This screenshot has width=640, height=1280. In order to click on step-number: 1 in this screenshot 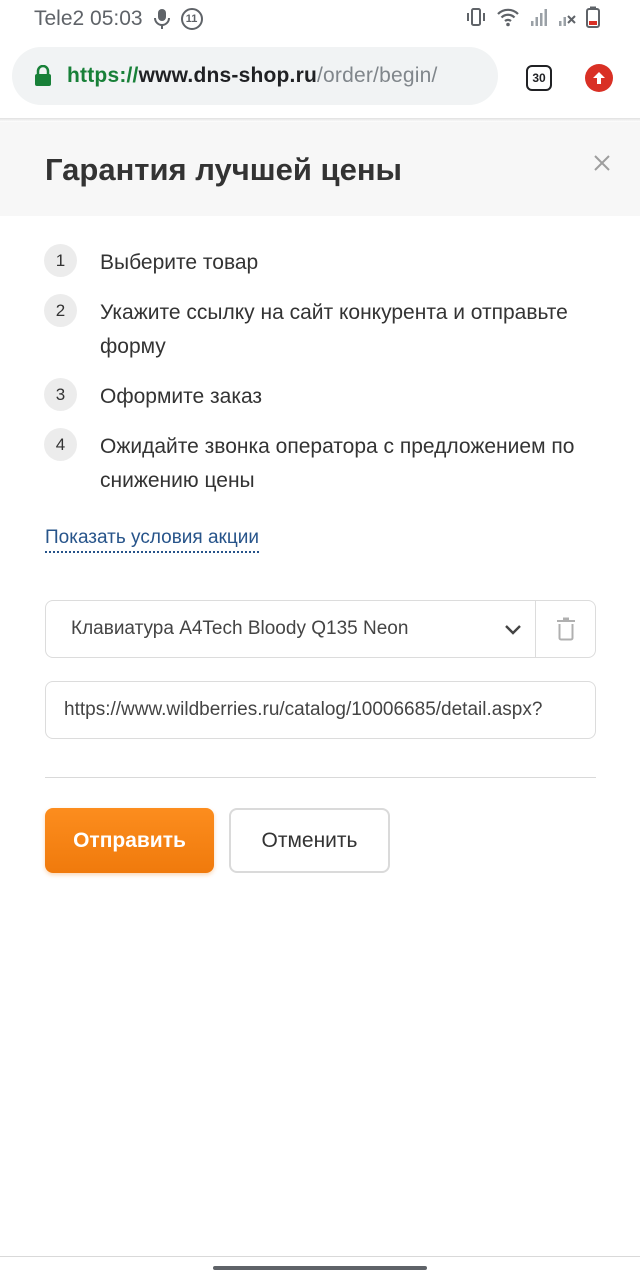, I will do `click(60, 260)`.